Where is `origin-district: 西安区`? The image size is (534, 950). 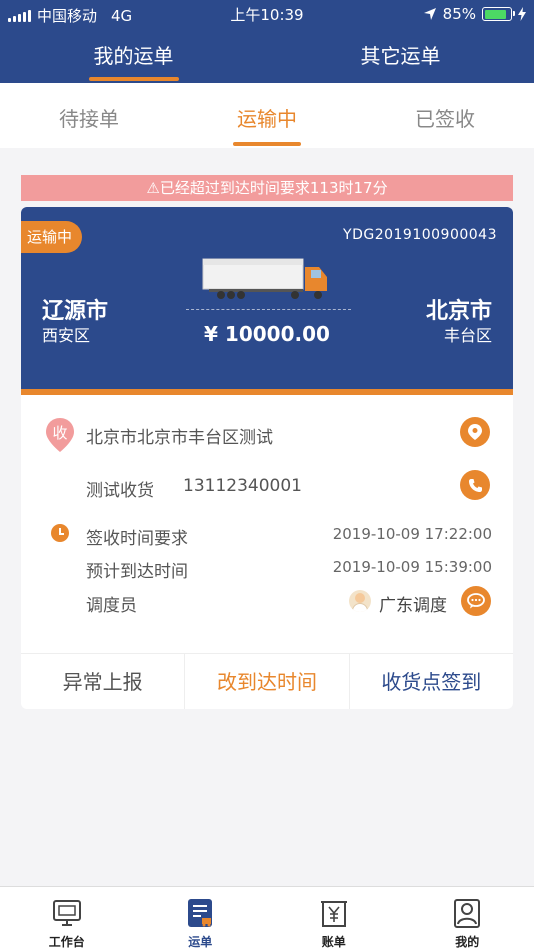 origin-district: 西安区 is located at coordinates (66, 335).